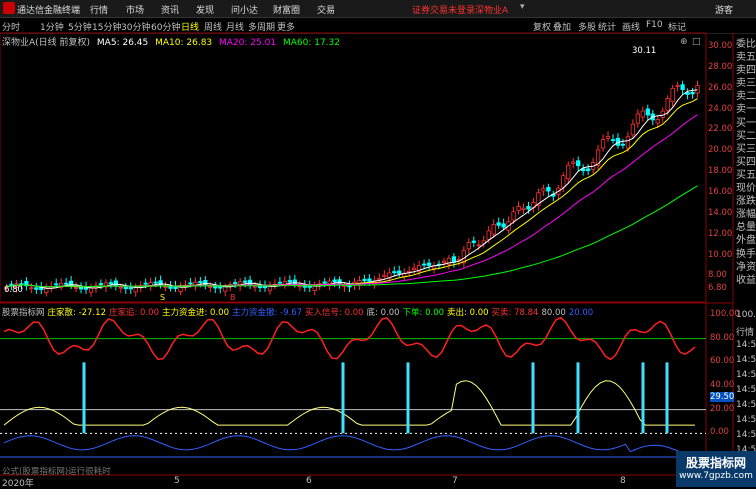 This screenshot has width=756, height=489. I want to click on indicator-tick: 0.00, so click(719, 432).